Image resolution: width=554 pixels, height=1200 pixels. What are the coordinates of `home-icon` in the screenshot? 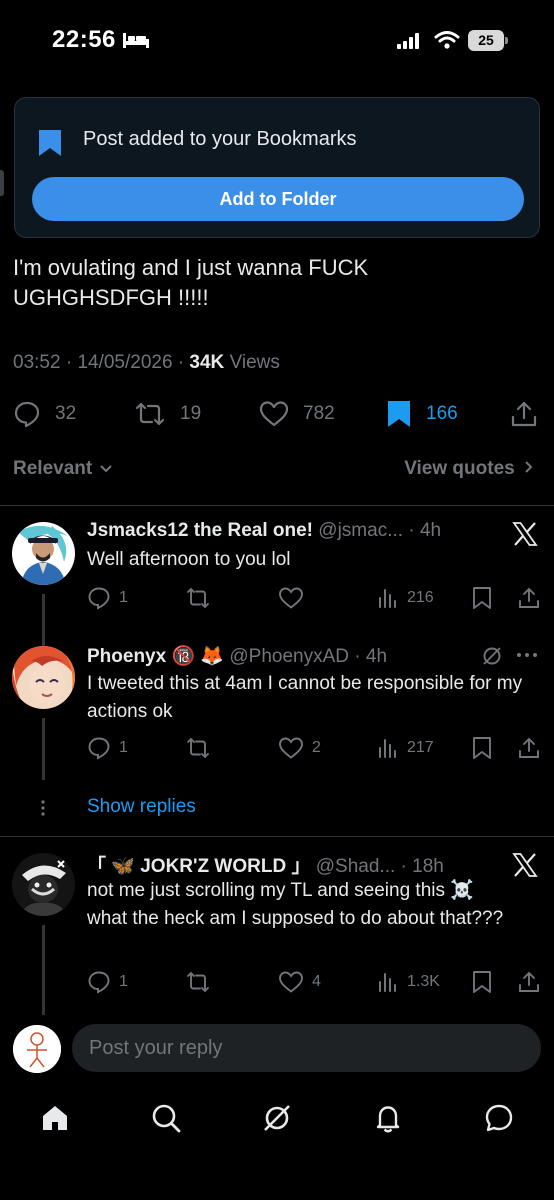 It's located at (55, 1118).